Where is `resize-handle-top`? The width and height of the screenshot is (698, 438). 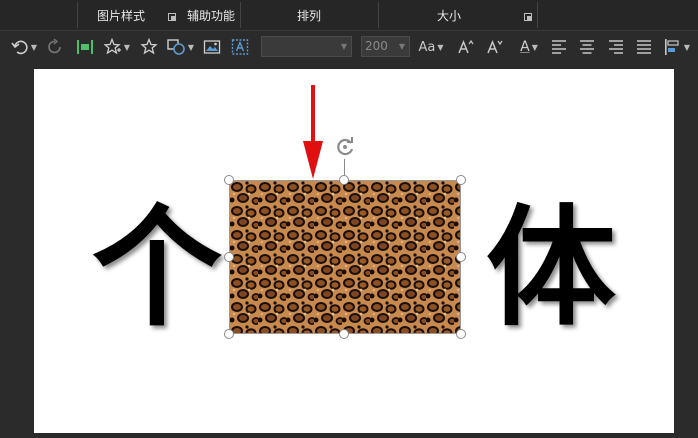
resize-handle-top is located at coordinates (344, 180).